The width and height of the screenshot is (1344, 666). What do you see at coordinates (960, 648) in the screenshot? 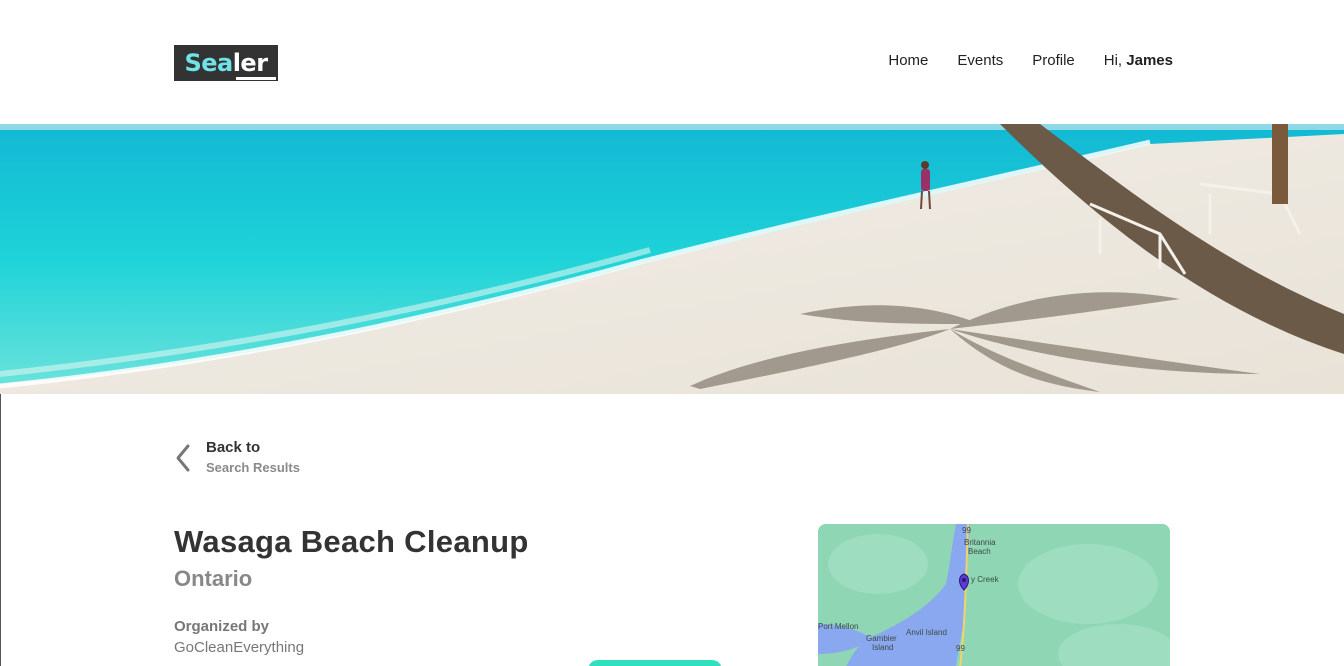
I see `map-label-hwy-bottom: 99` at bounding box center [960, 648].